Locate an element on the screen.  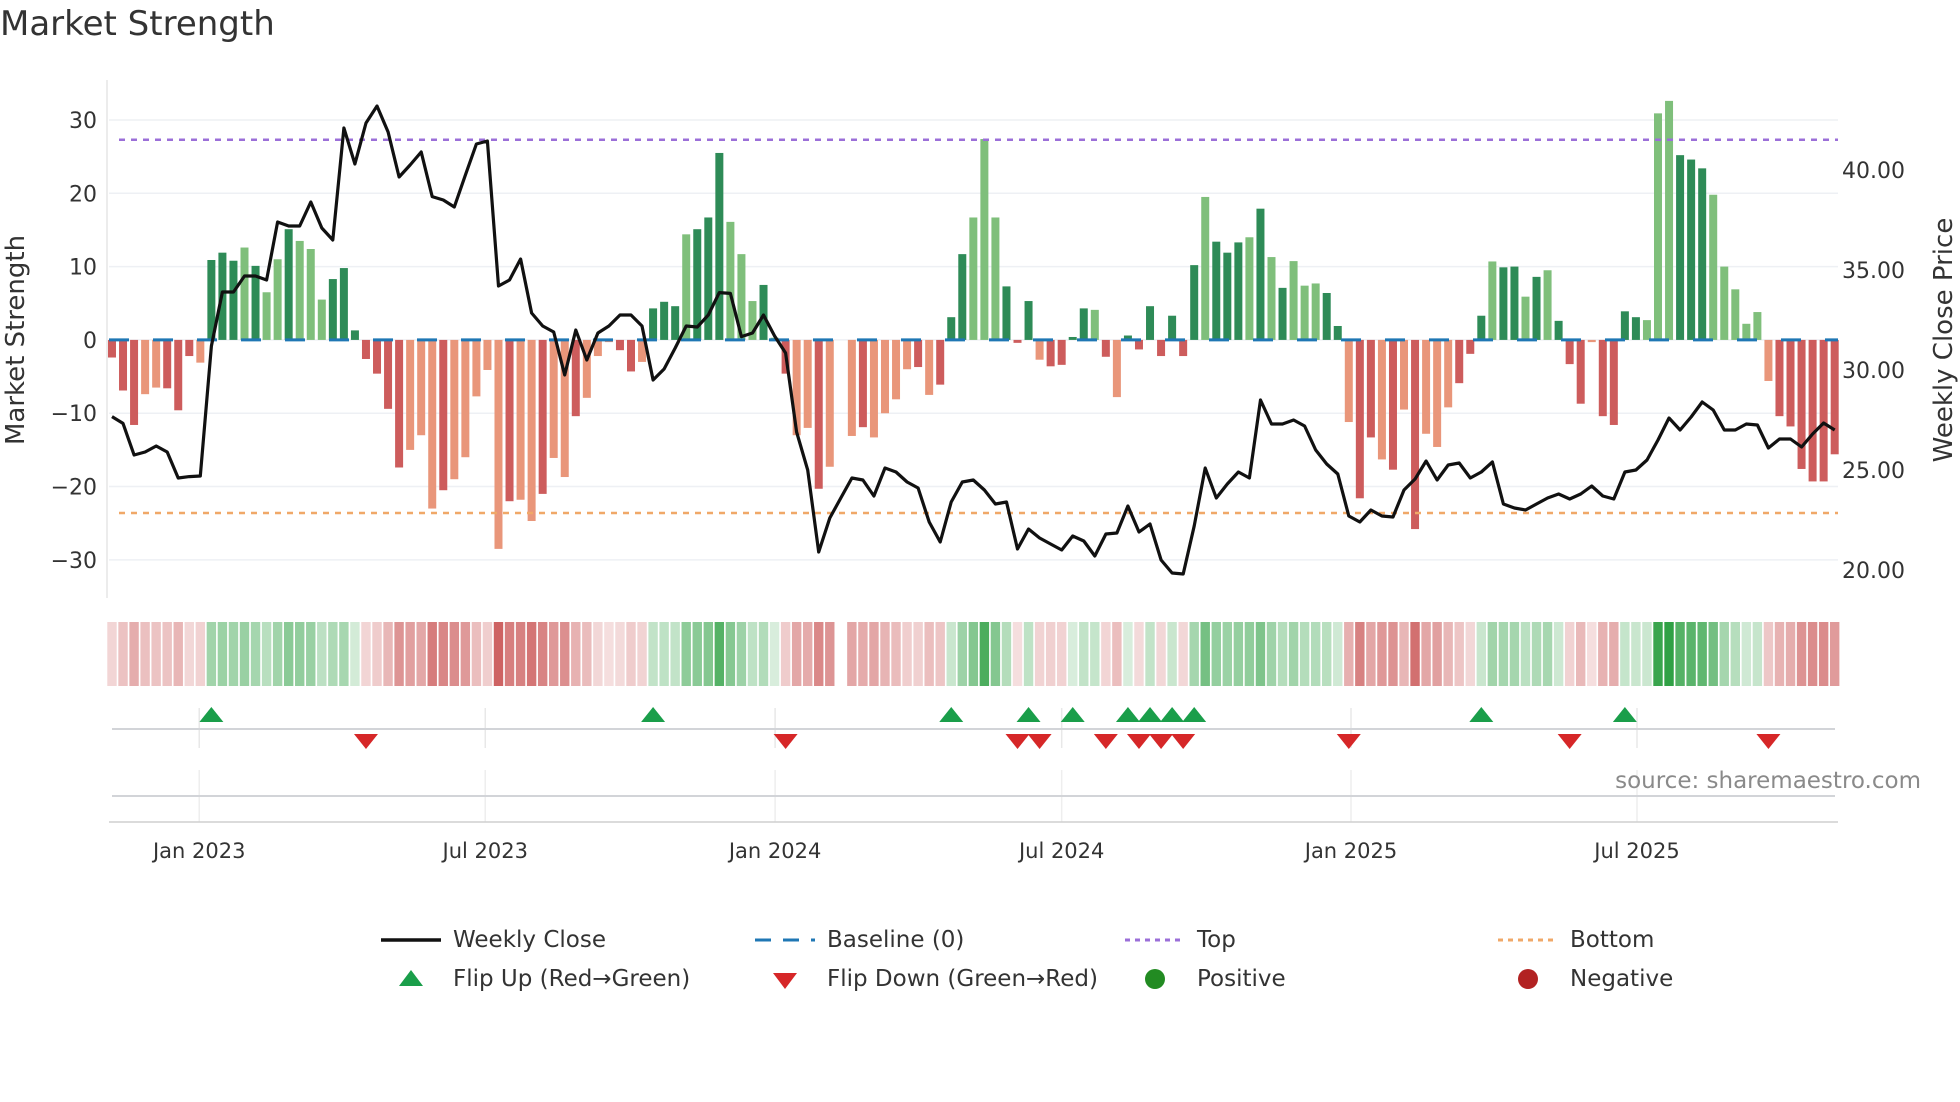
y-tick-label: 20 is located at coordinates (83, 194).